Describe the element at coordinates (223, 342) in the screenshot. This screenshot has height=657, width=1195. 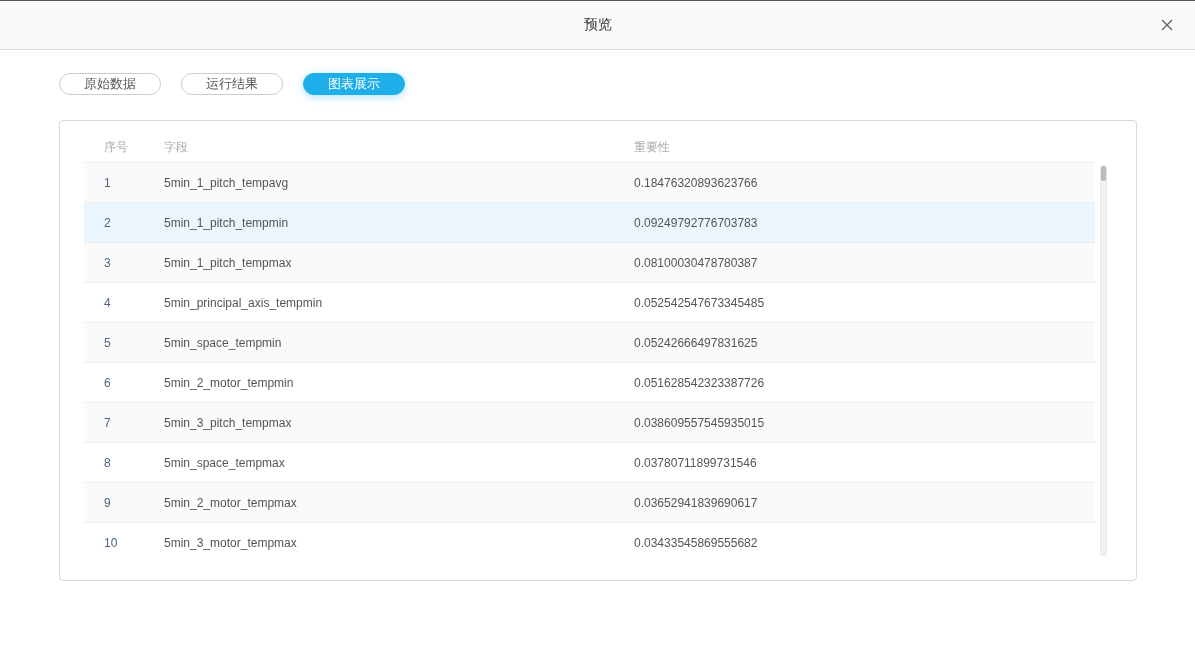
I see `table-cell-text: 5min_space_tempmin` at that location.